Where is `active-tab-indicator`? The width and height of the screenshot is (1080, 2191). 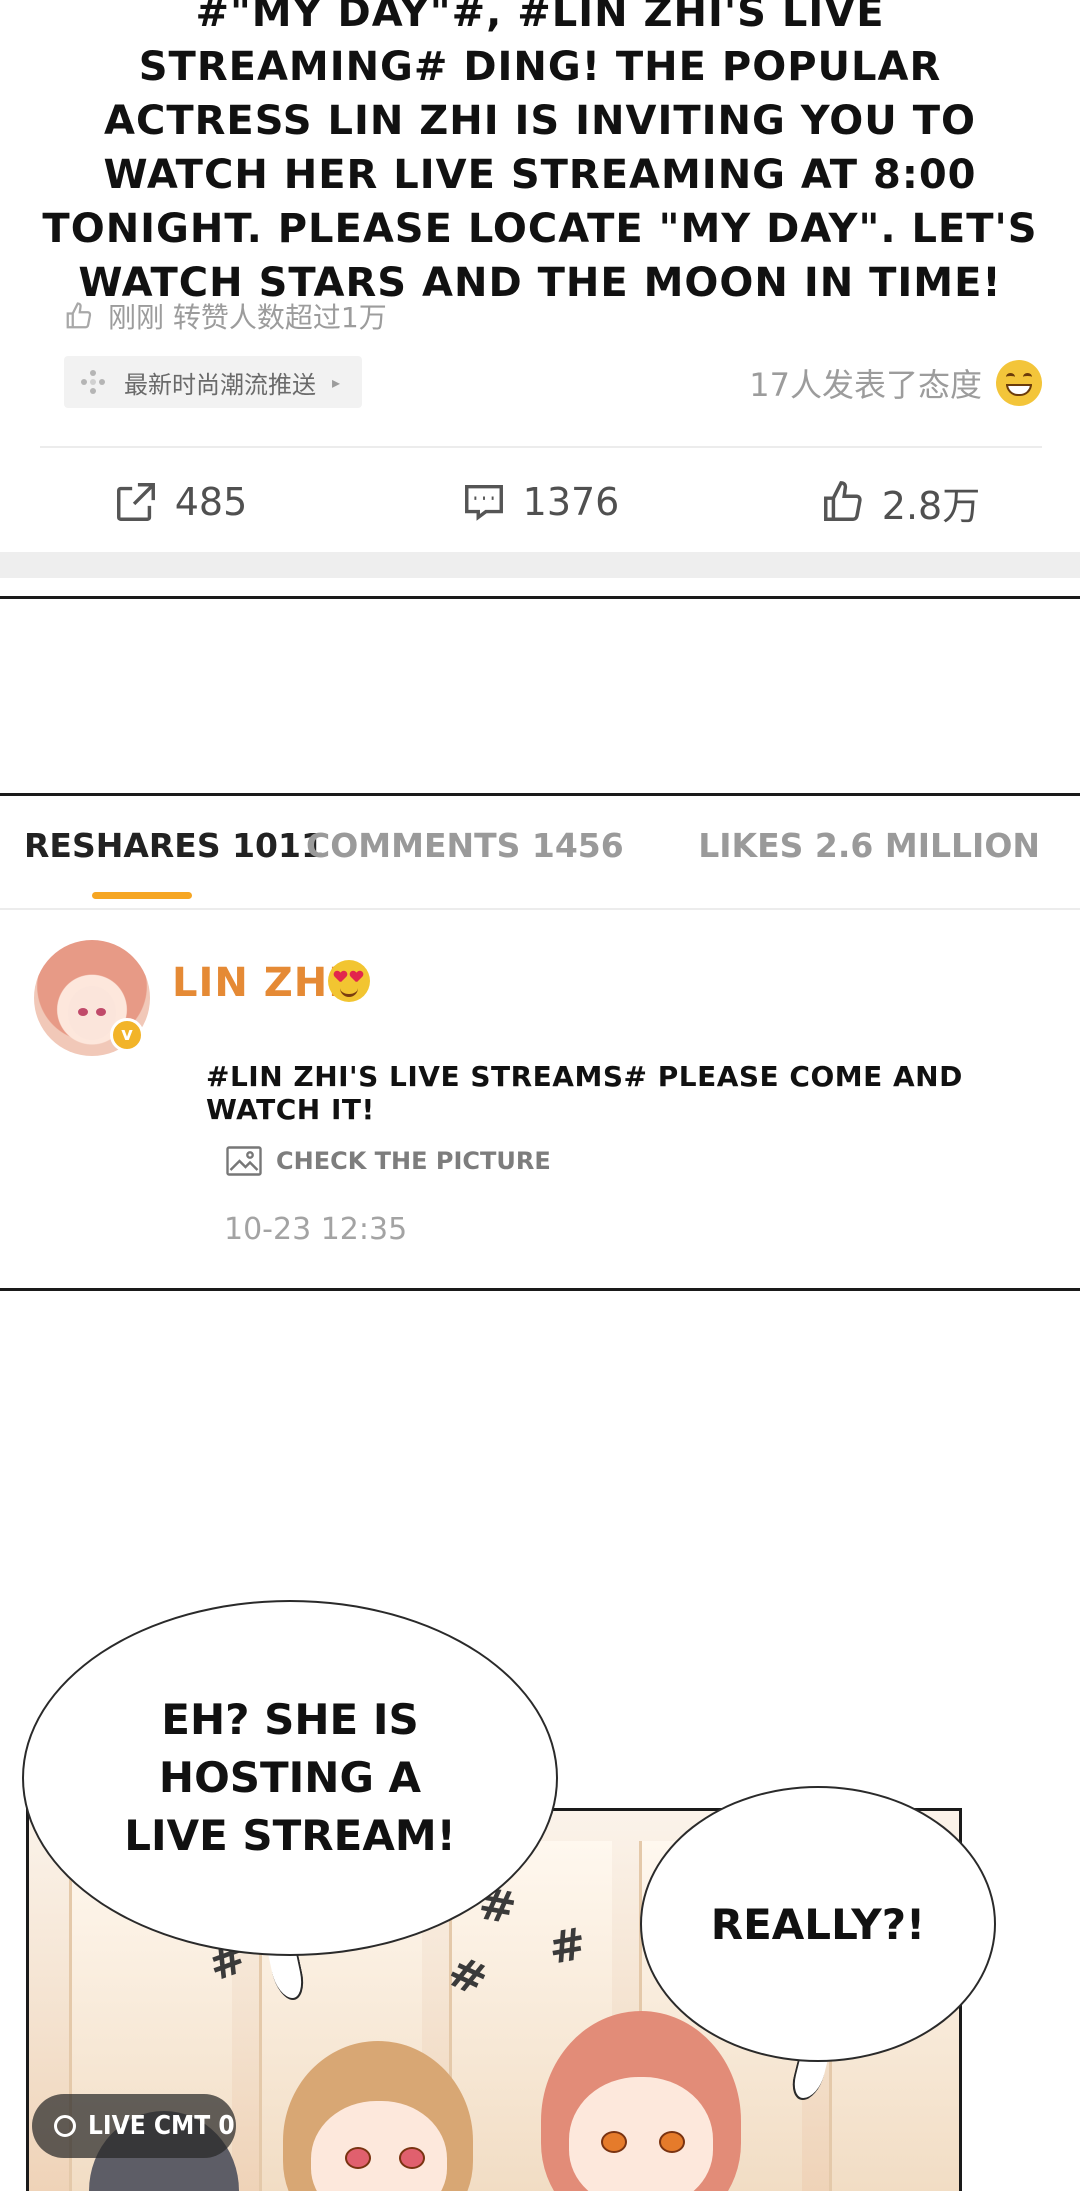
active-tab-indicator is located at coordinates (142, 895).